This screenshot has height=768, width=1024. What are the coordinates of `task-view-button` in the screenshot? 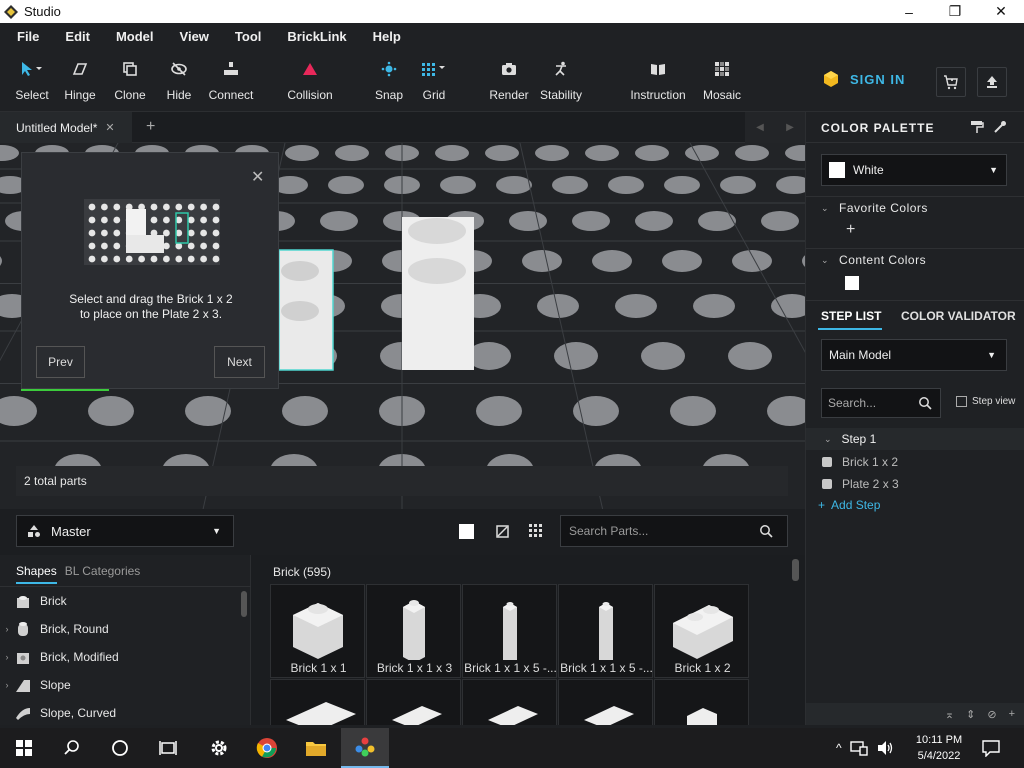 It's located at (168, 748).